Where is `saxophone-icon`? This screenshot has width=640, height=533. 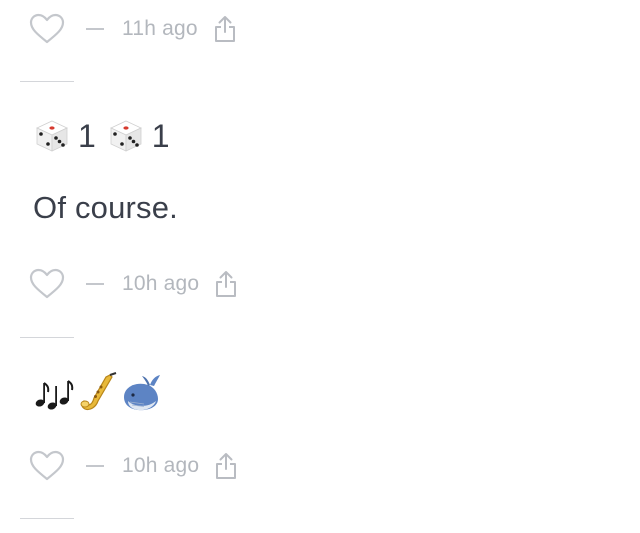
saxophone-icon is located at coordinates (98, 391).